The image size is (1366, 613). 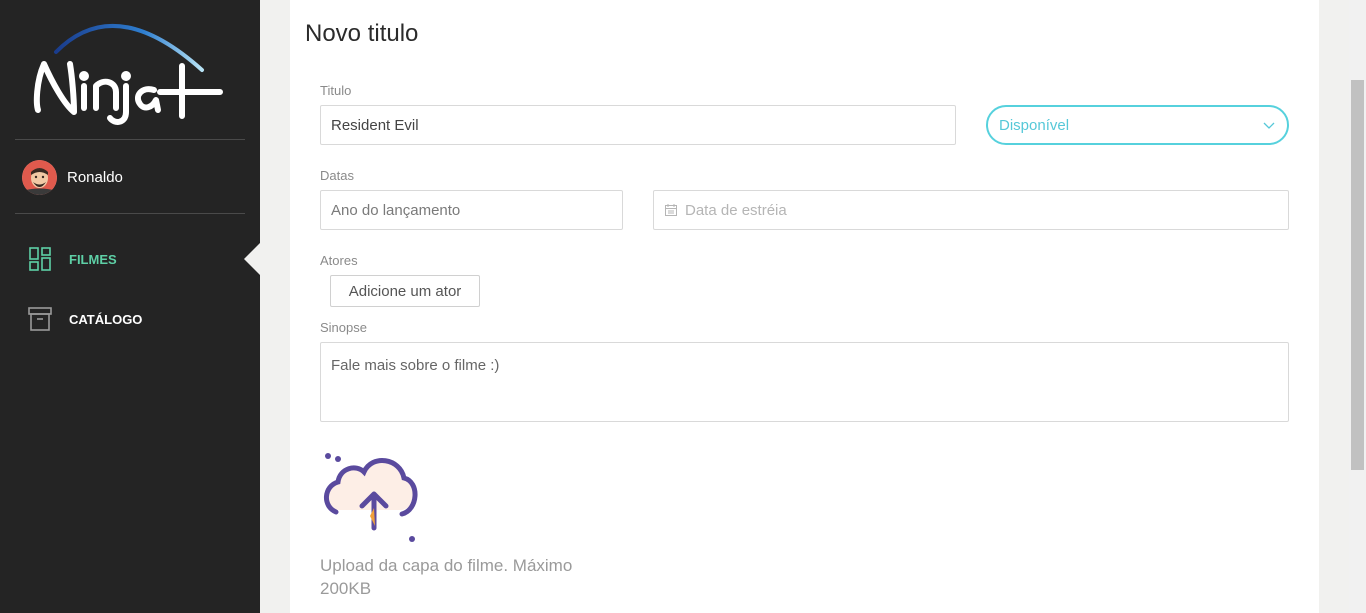 What do you see at coordinates (93, 259) in the screenshot?
I see `sidebar-item-label: FILMES` at bounding box center [93, 259].